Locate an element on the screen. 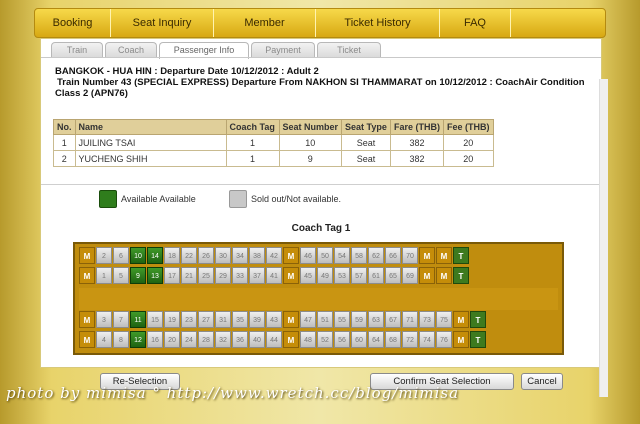 This screenshot has width=640, height=424. seat-sold: 15 is located at coordinates (155, 319).